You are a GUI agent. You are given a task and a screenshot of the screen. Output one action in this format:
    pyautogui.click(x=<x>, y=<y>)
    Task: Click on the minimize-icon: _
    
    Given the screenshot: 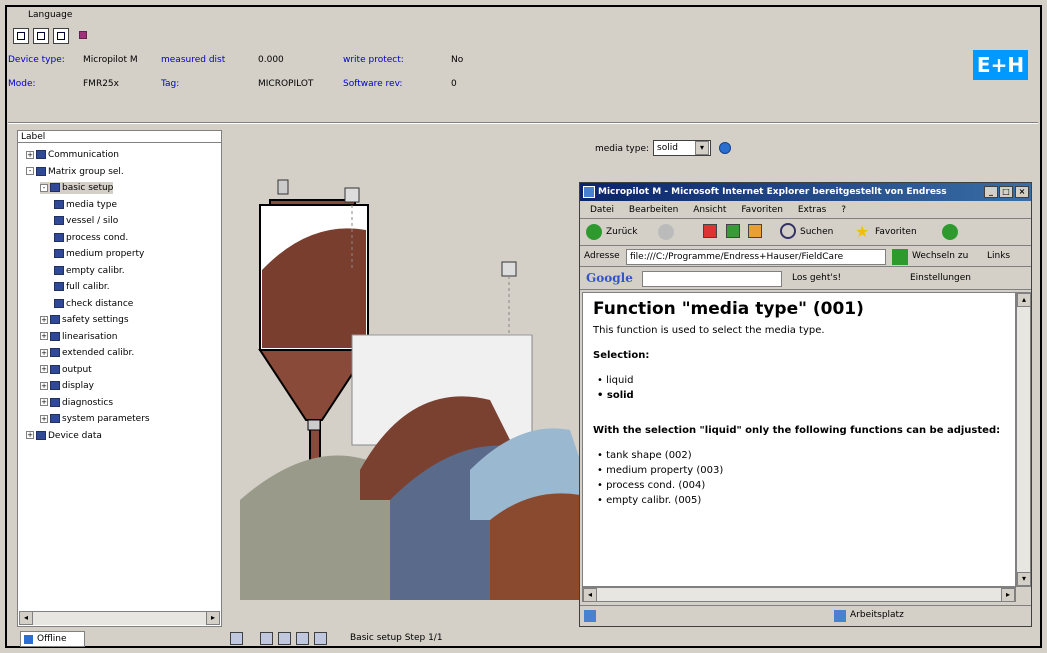 What is the action you would take?
    pyautogui.click(x=991, y=192)
    